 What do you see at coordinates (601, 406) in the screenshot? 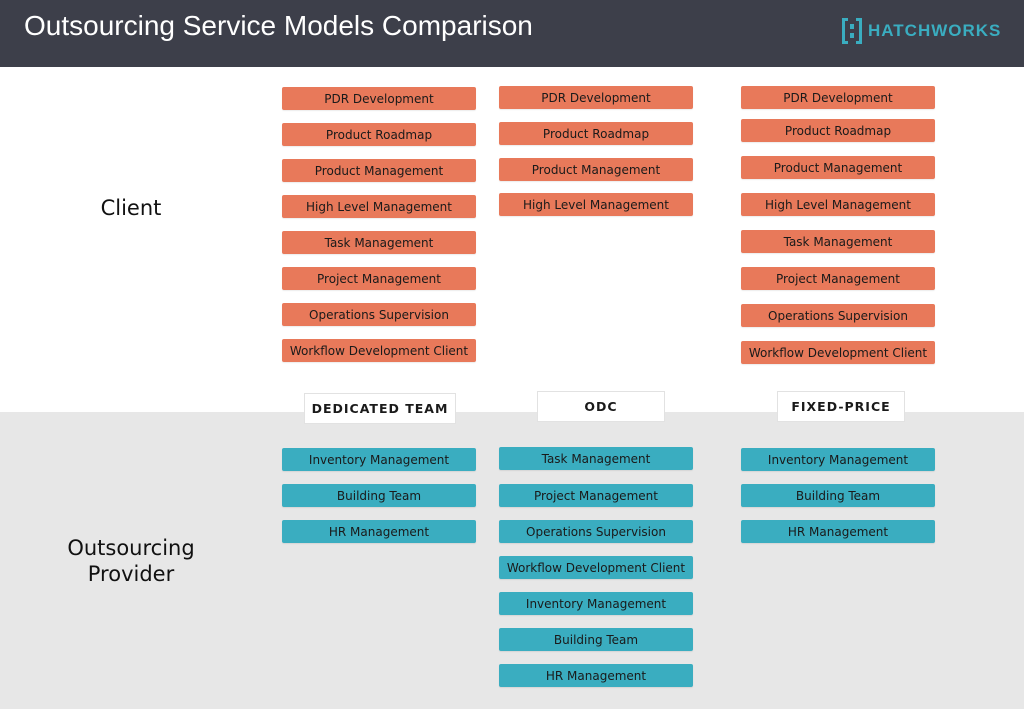
I see `model-label-odc: ODC` at bounding box center [601, 406].